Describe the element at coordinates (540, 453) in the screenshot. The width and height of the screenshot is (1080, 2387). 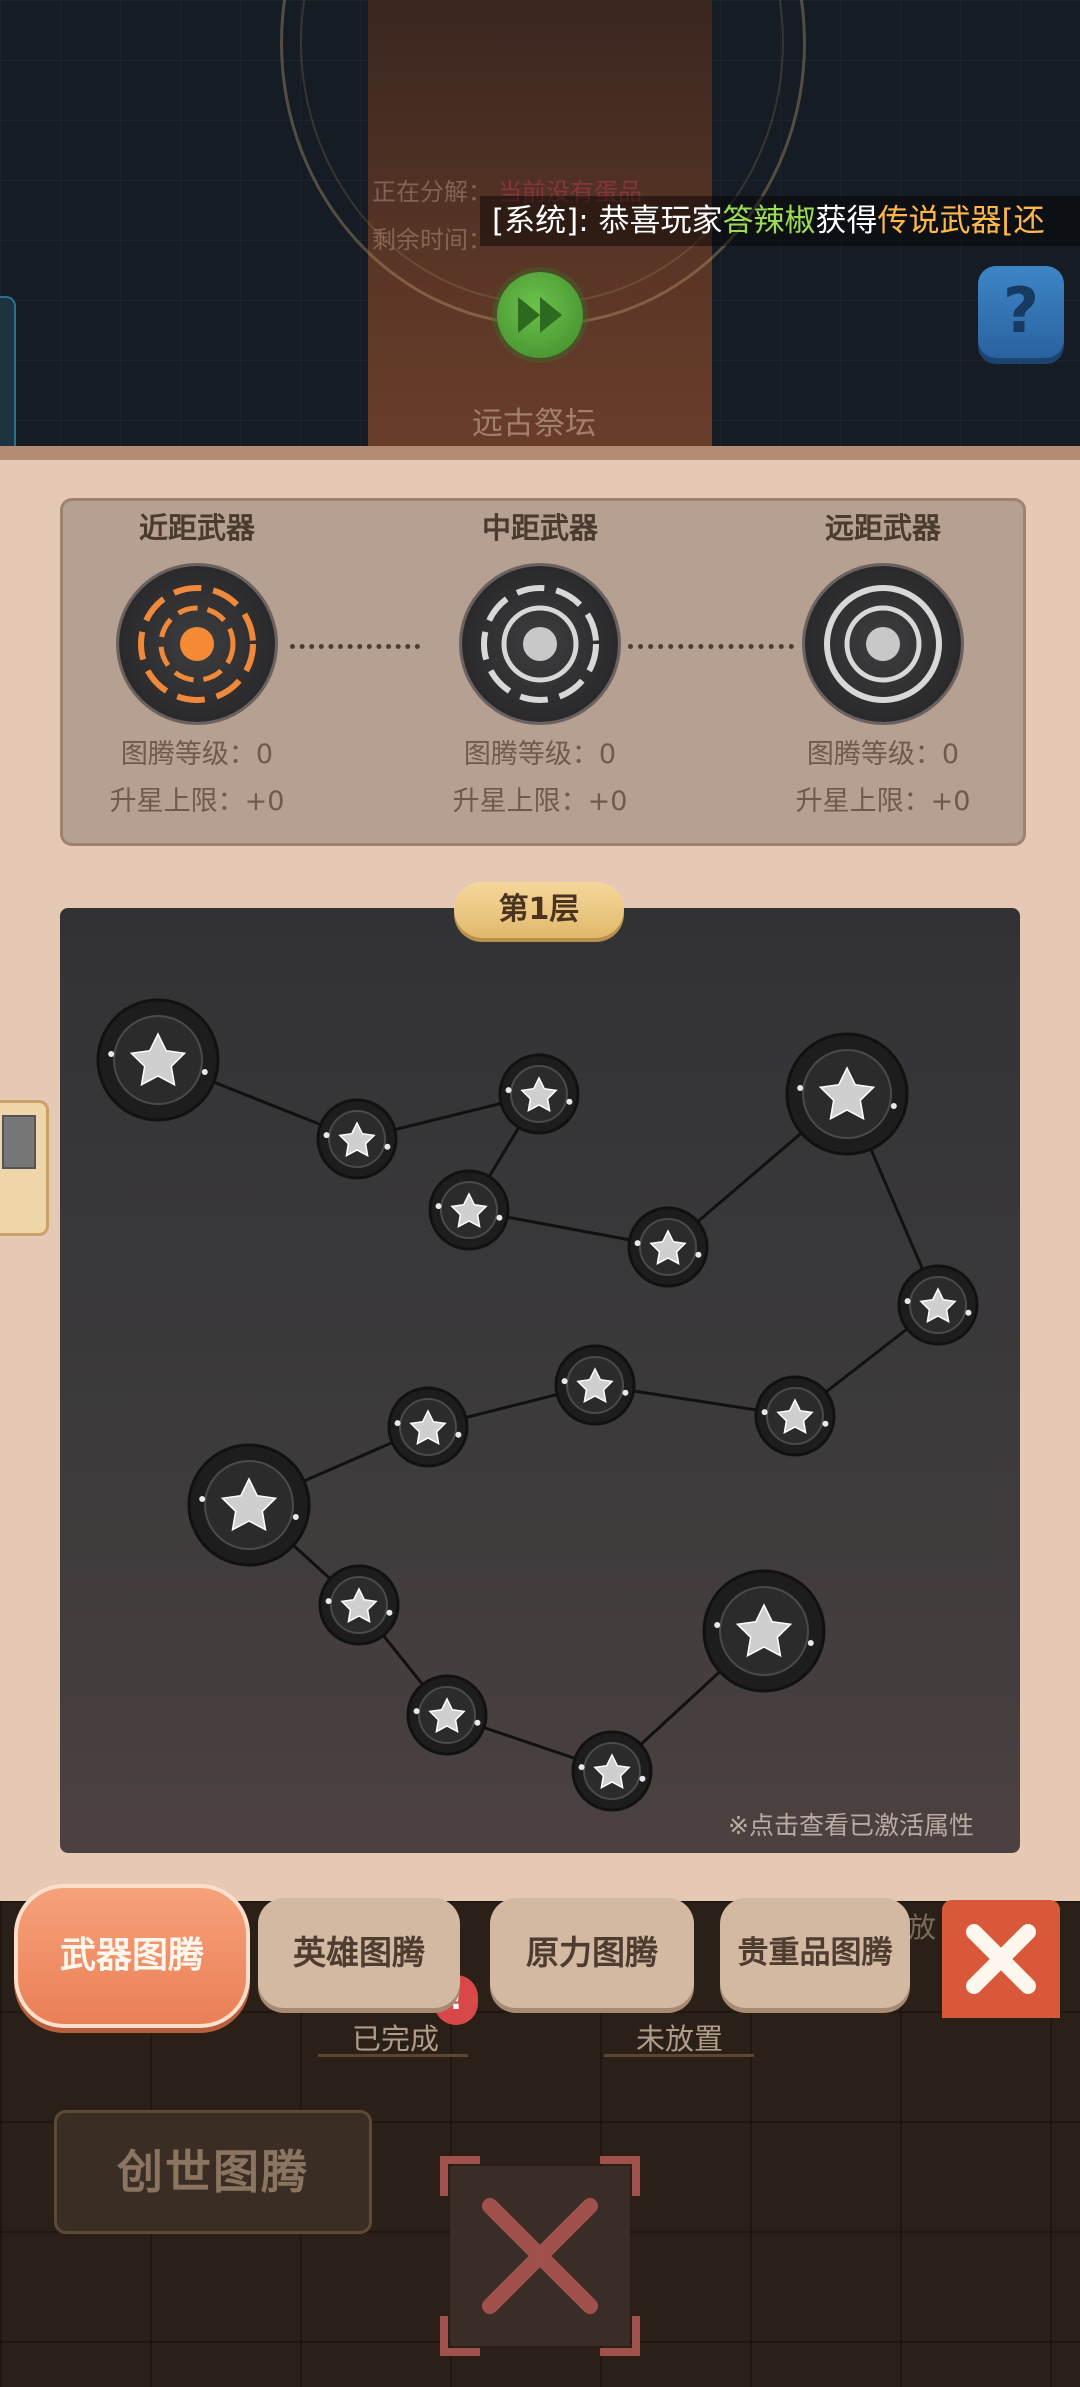
I see `panel-top-edge` at that location.